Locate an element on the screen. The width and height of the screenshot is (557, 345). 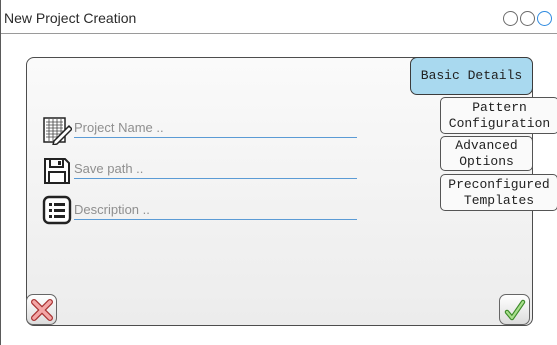
tab-pattern-configuration-label: Pattern Configuration is located at coordinates (499, 115).